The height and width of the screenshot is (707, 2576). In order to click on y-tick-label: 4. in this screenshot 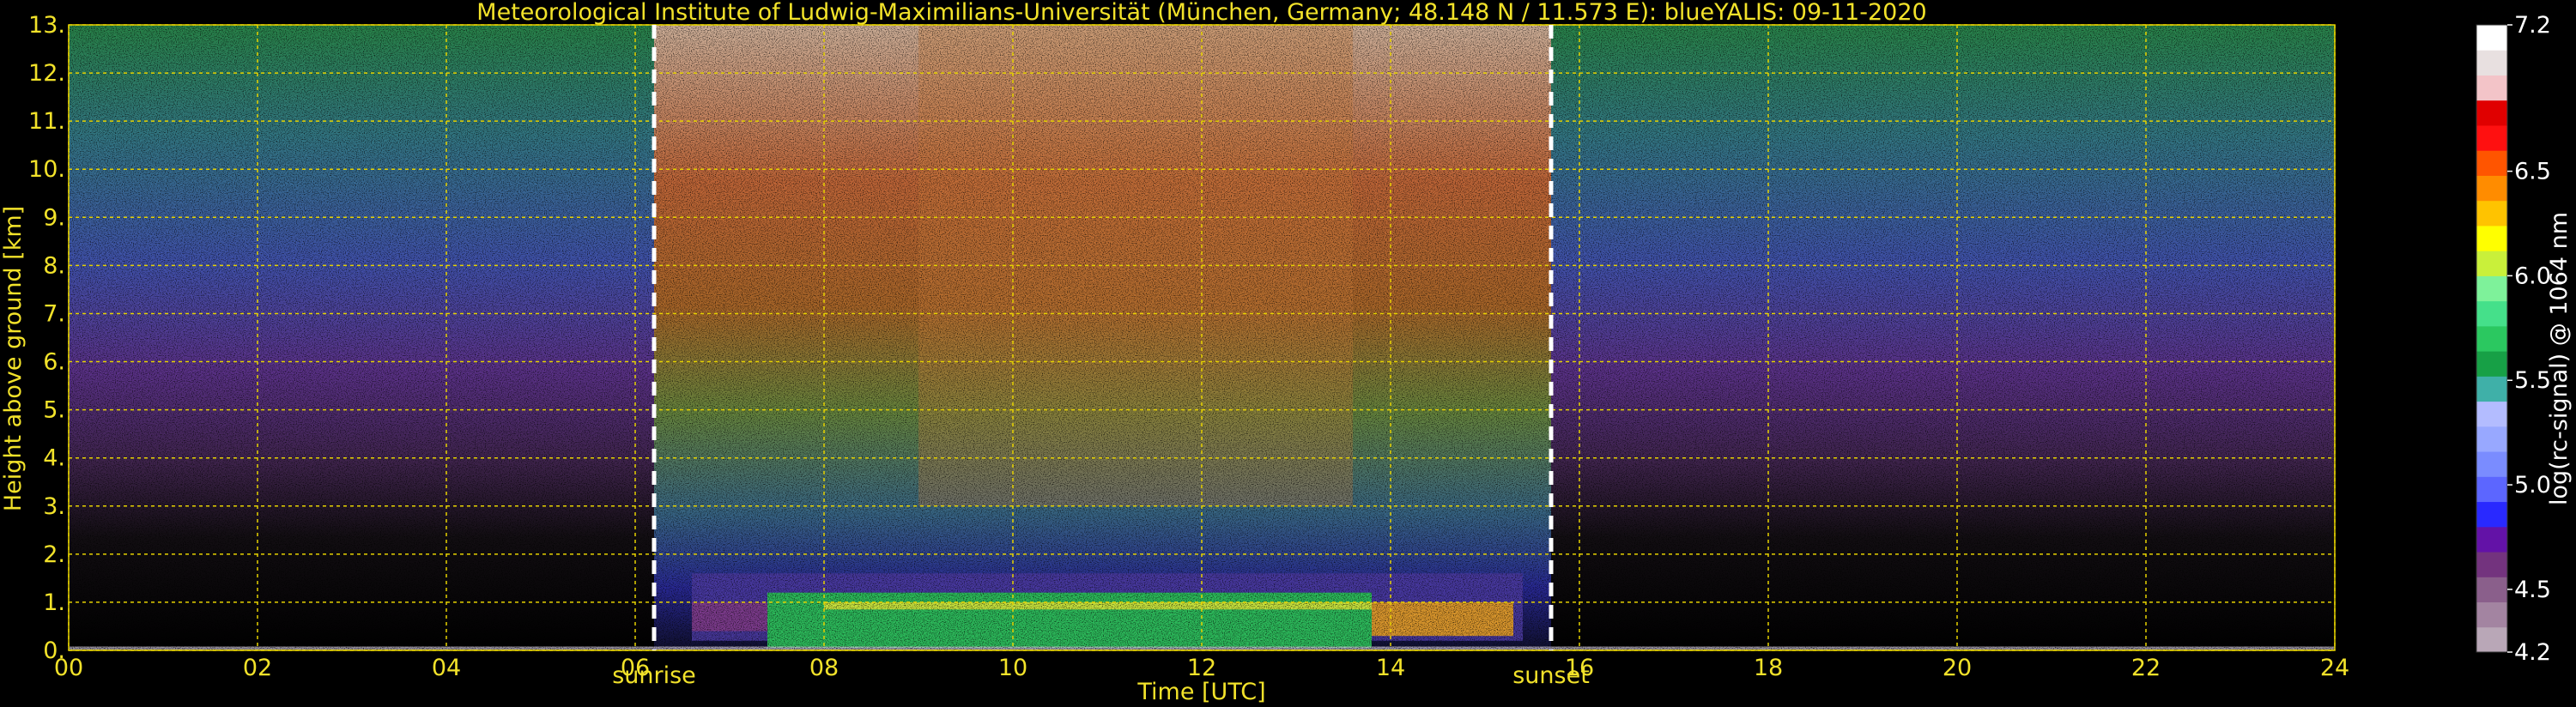, I will do `click(54, 459)`.